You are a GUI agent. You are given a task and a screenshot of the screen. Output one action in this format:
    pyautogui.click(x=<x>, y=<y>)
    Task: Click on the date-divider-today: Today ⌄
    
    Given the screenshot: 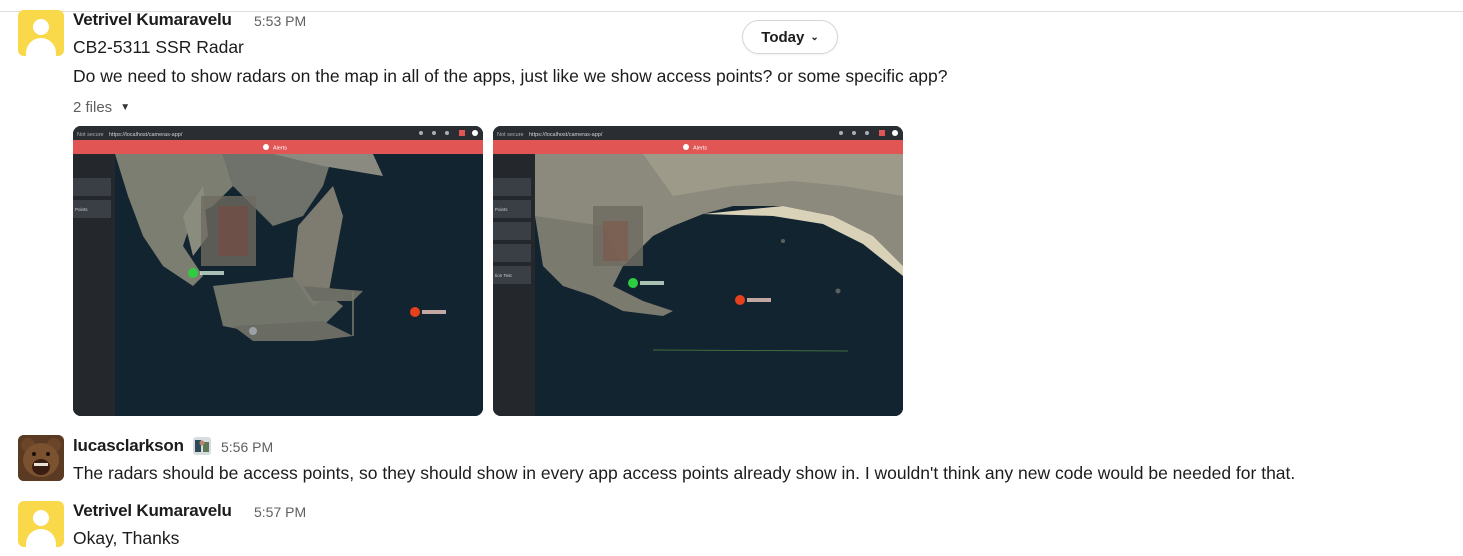 What is the action you would take?
    pyautogui.click(x=790, y=37)
    